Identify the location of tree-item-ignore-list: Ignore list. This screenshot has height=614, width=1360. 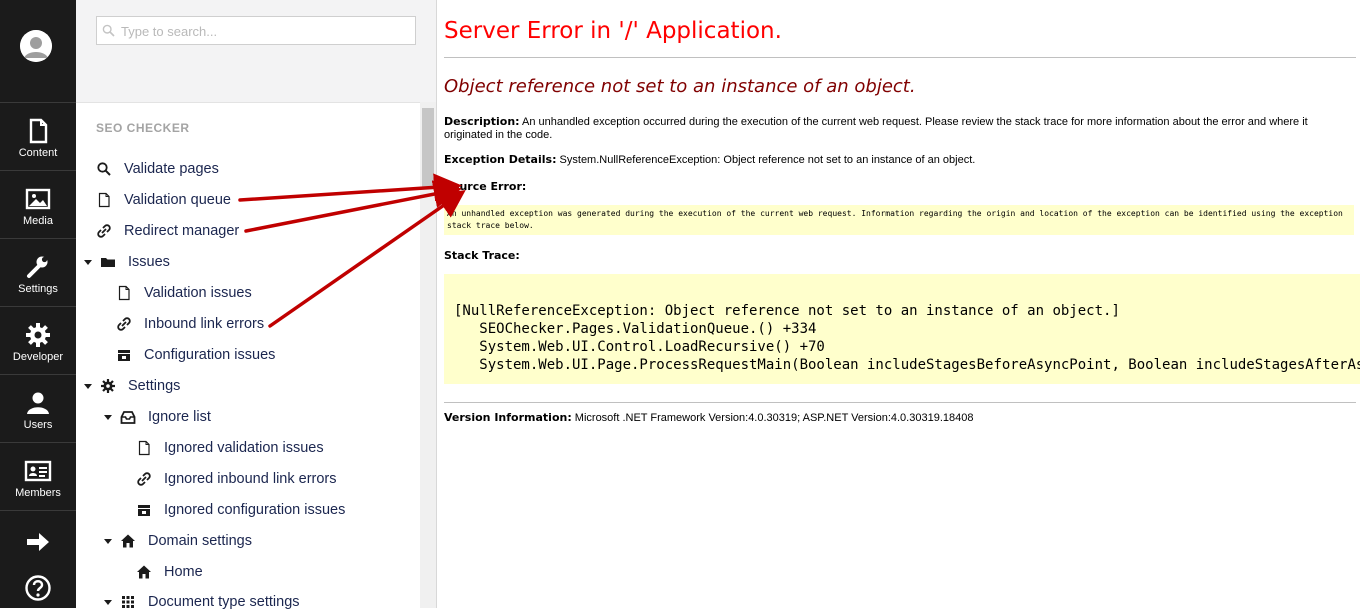
(156, 417).